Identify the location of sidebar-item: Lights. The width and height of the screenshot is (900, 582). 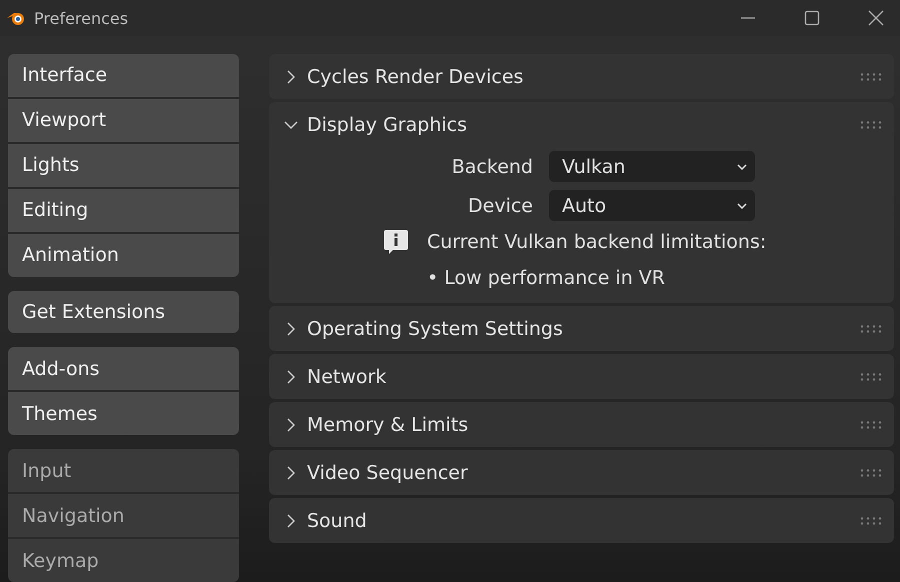
(123, 165).